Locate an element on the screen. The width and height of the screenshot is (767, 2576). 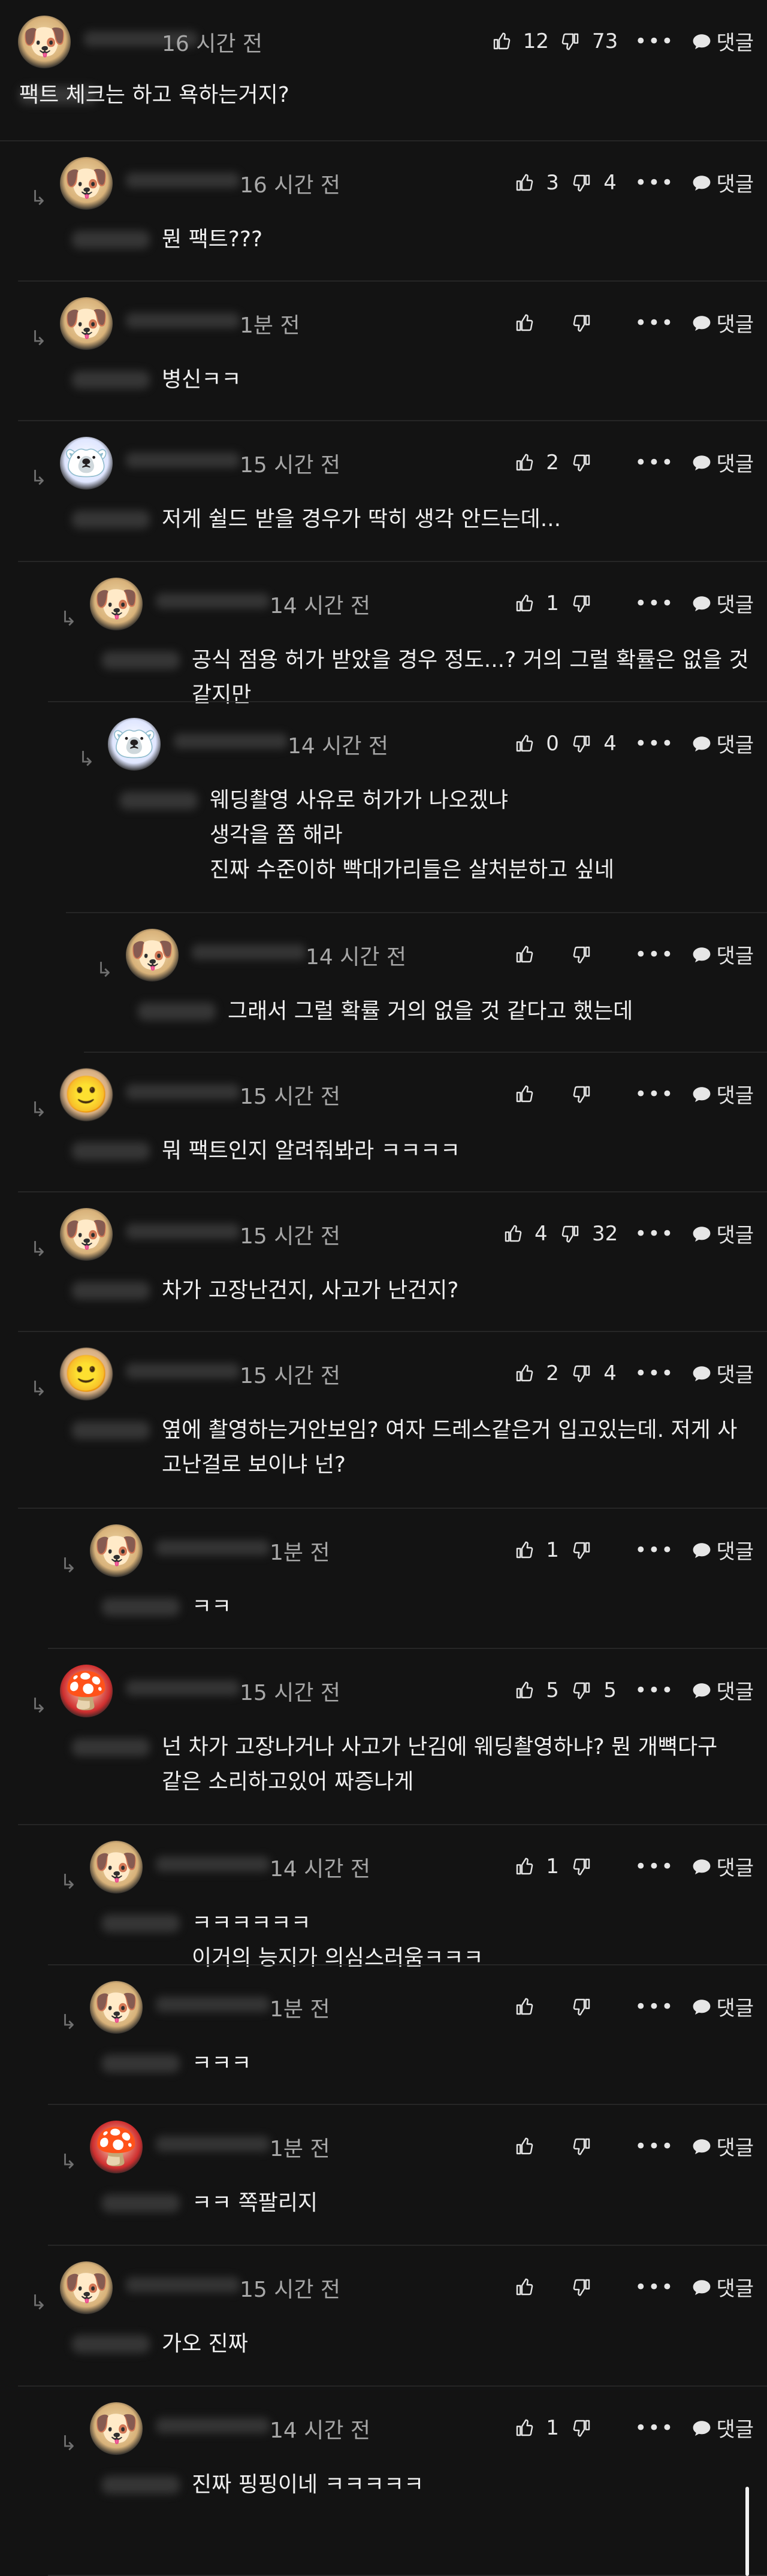
scrollbar is located at coordinates (747, 2531).